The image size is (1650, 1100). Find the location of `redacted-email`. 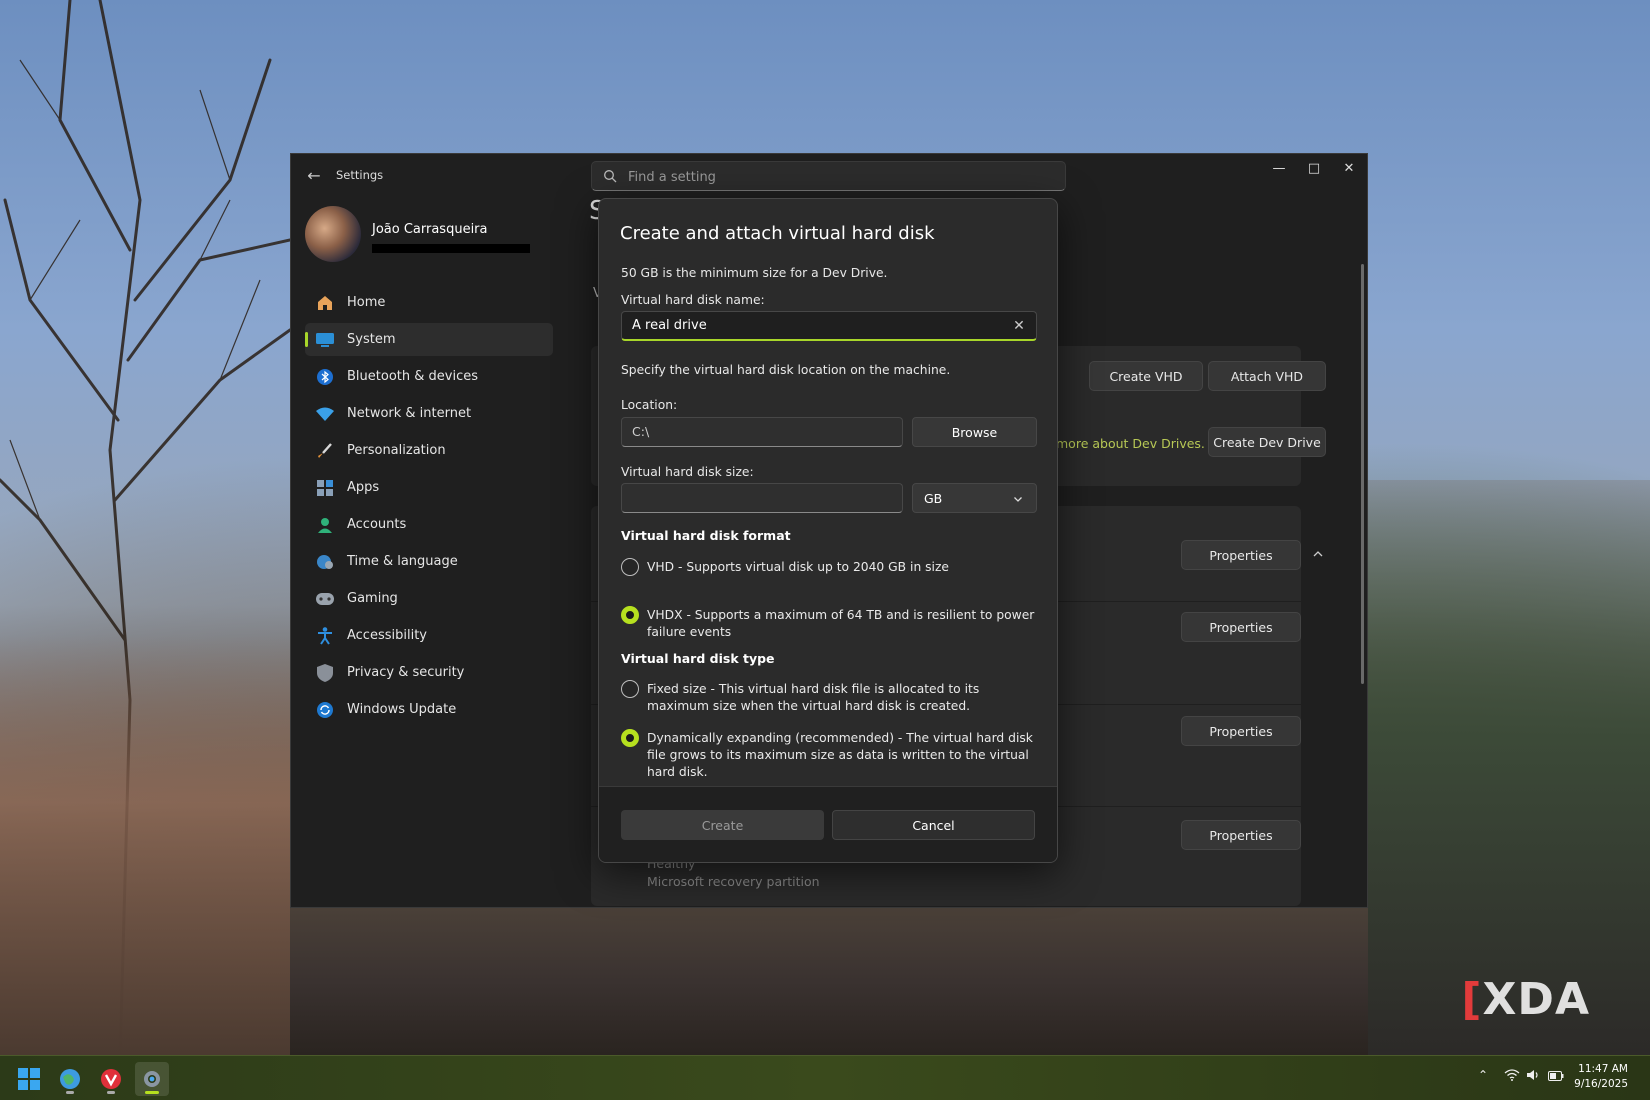

redacted-email is located at coordinates (451, 248).